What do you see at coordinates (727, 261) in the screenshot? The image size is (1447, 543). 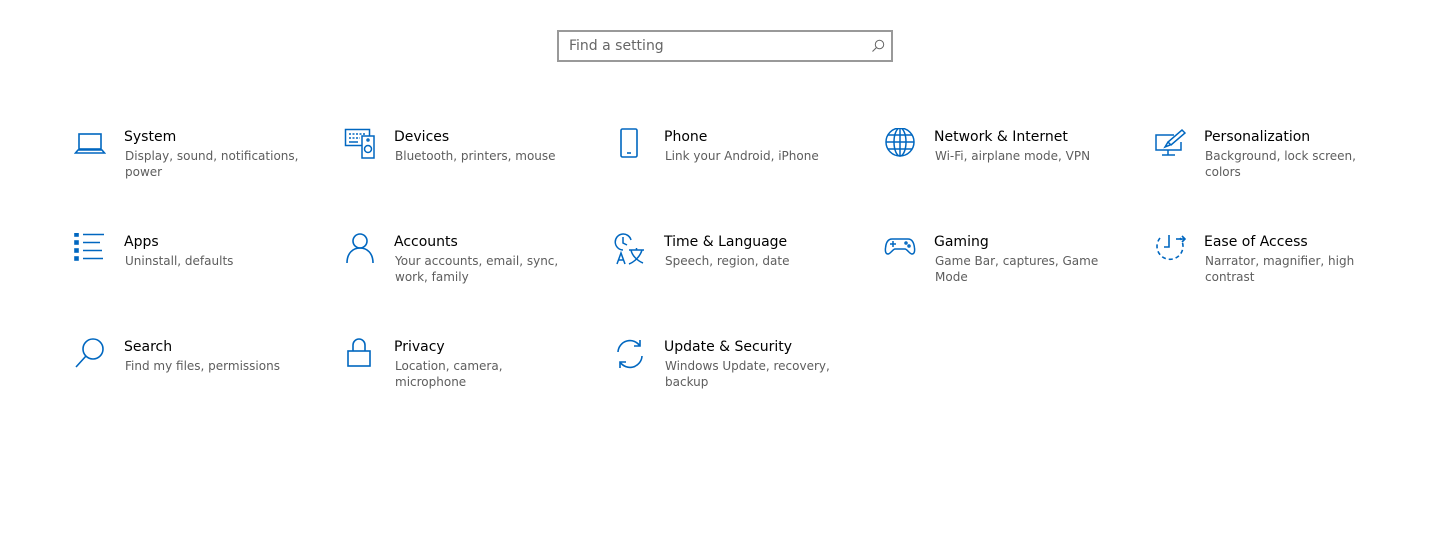 I see `category-description: Speech, region, date` at bounding box center [727, 261].